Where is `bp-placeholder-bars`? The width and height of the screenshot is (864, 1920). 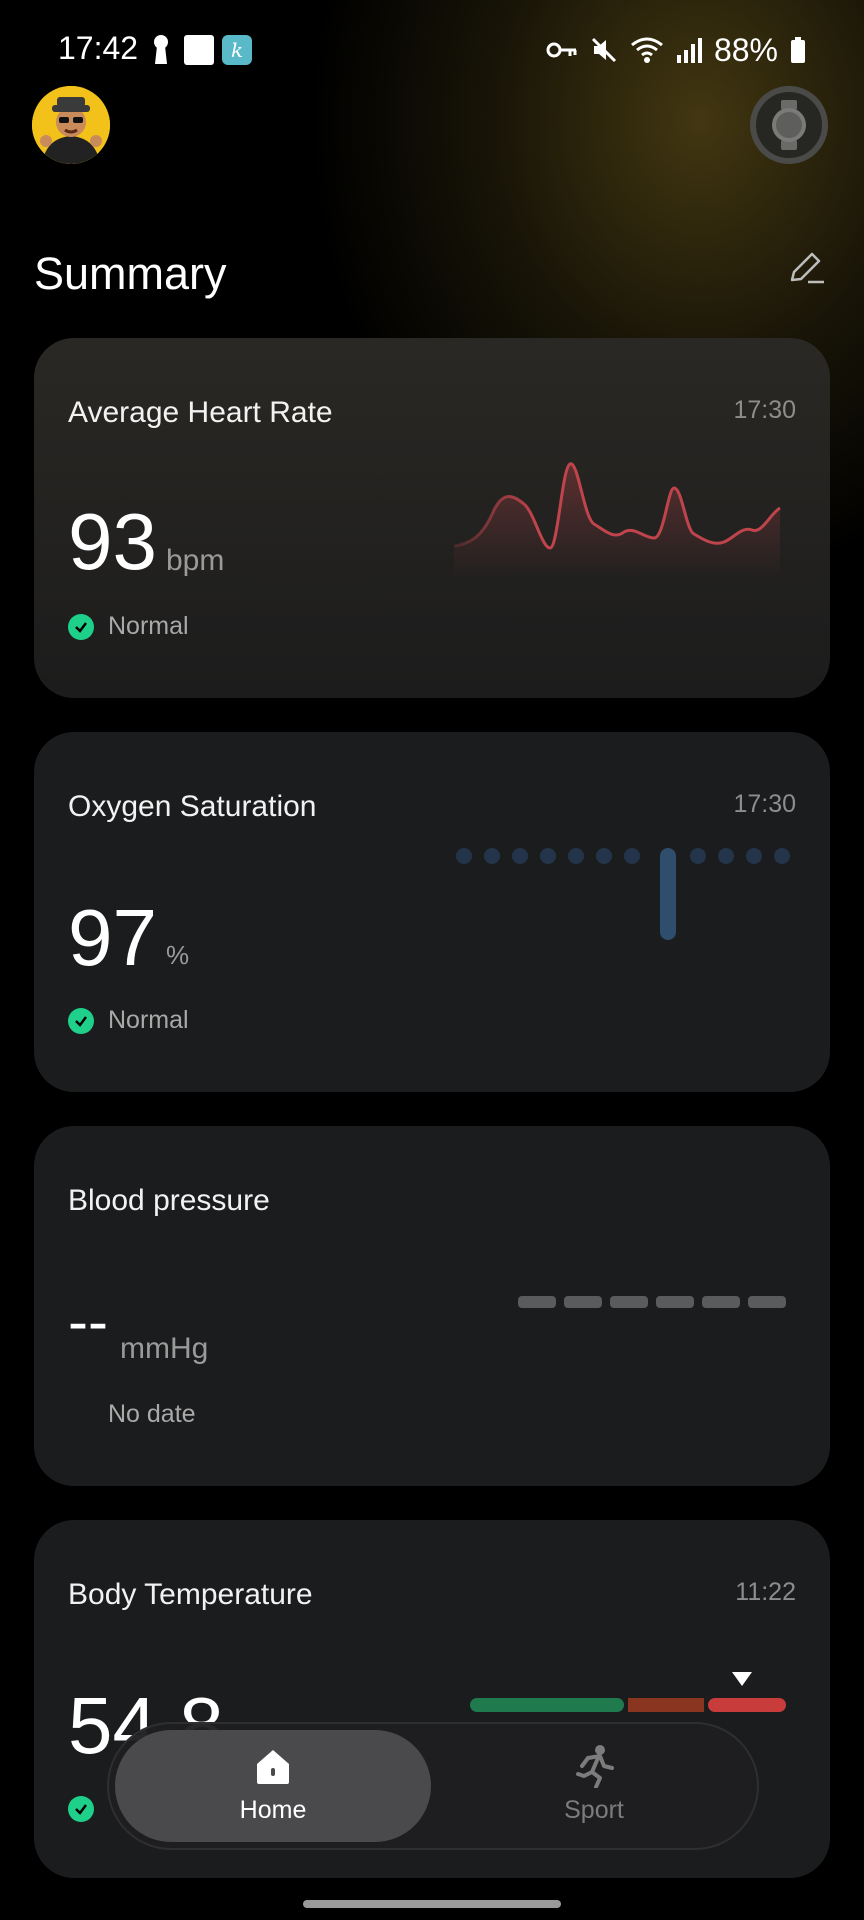
bp-placeholder-bars is located at coordinates (652, 1302).